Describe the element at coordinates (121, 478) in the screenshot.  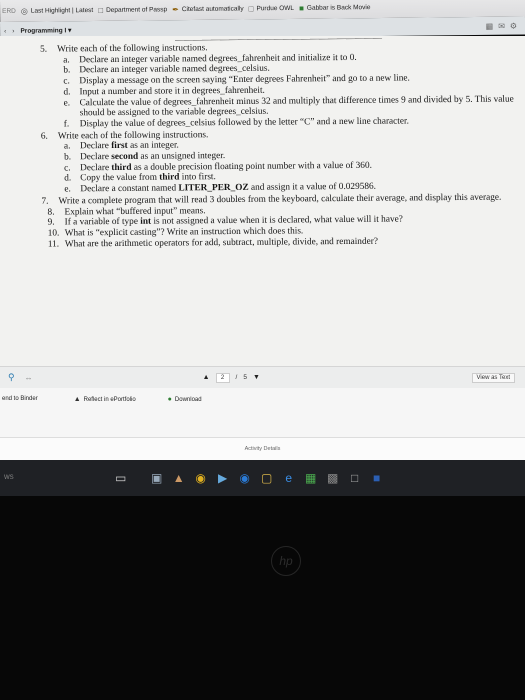
I see `task-view-icon: ▭` at that location.